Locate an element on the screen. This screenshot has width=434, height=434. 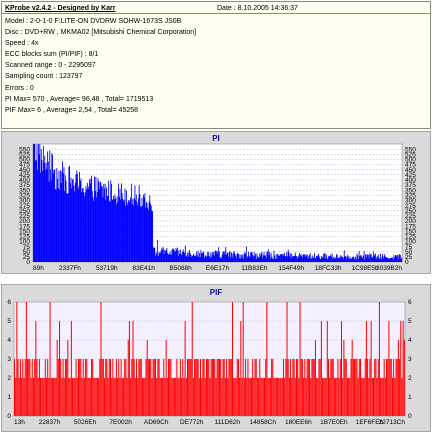
pif-y-tick-label-right: 5 is located at coordinates (410, 321).